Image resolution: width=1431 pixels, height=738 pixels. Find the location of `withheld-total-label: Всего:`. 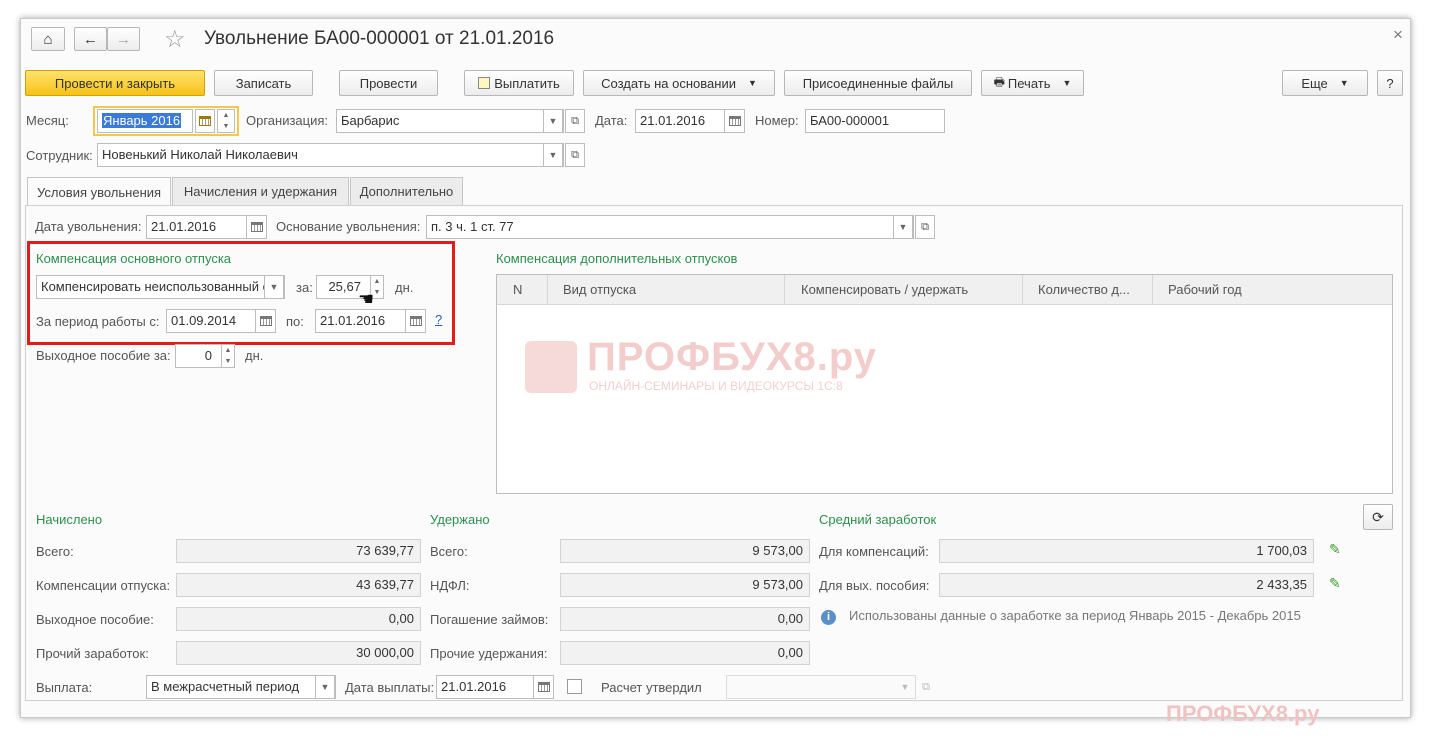

withheld-total-label: Всего: is located at coordinates (449, 551).